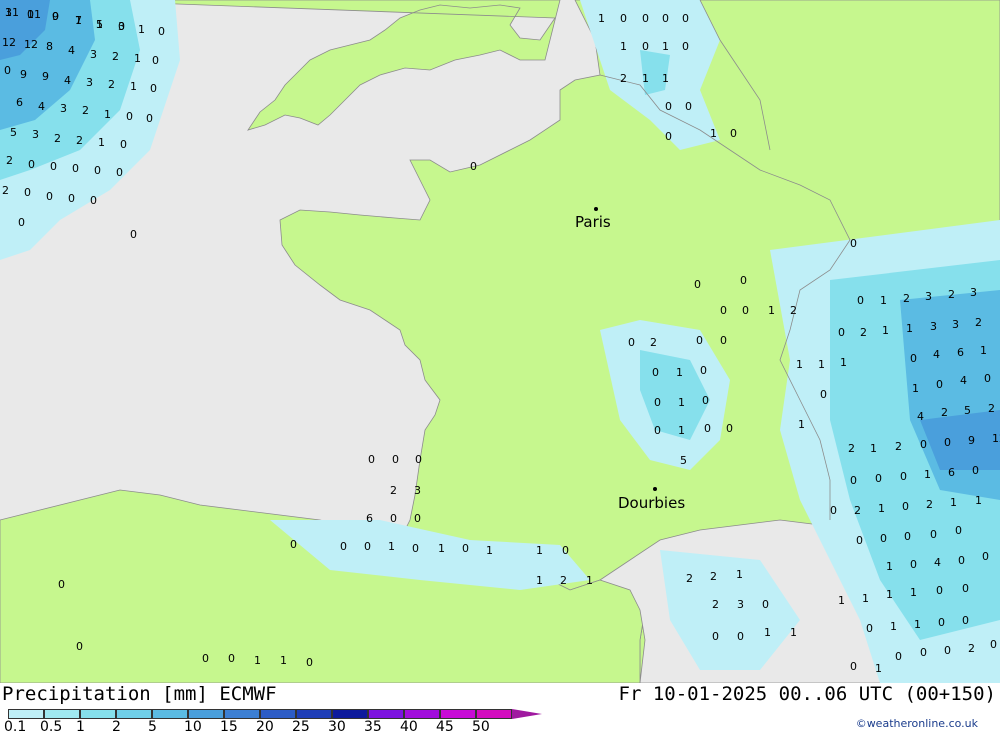 Image resolution: width=1000 pixels, height=735 pixels. Describe the element at coordinates (917, 723) in the screenshot. I see `credit-link: ©weatheronline.co.uk` at that location.